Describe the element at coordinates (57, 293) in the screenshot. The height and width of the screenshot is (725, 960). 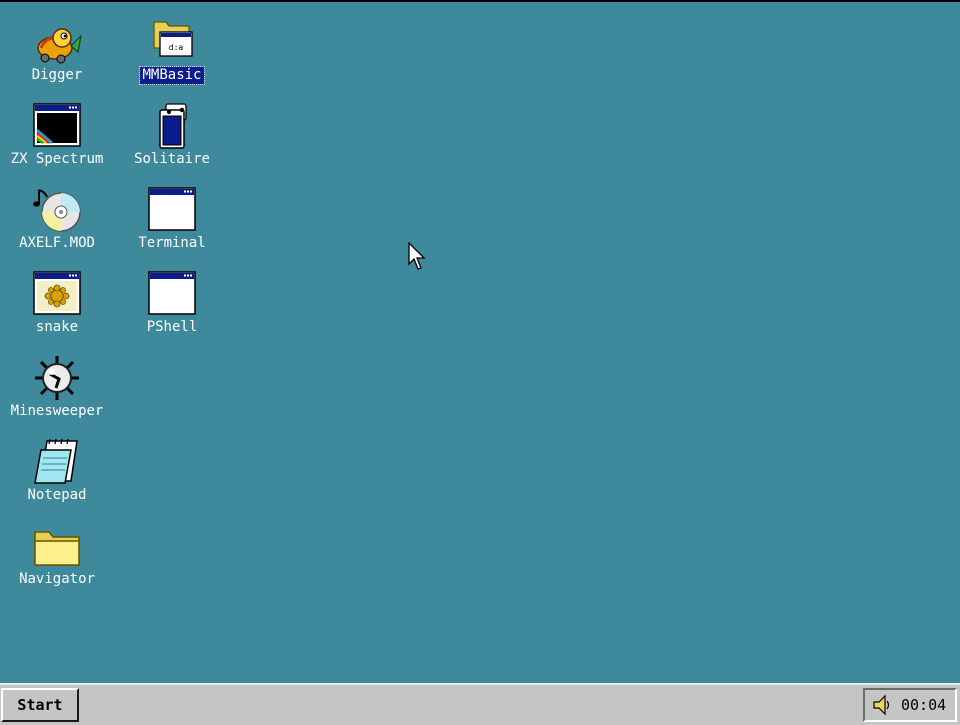
I see `snake-icon` at that location.